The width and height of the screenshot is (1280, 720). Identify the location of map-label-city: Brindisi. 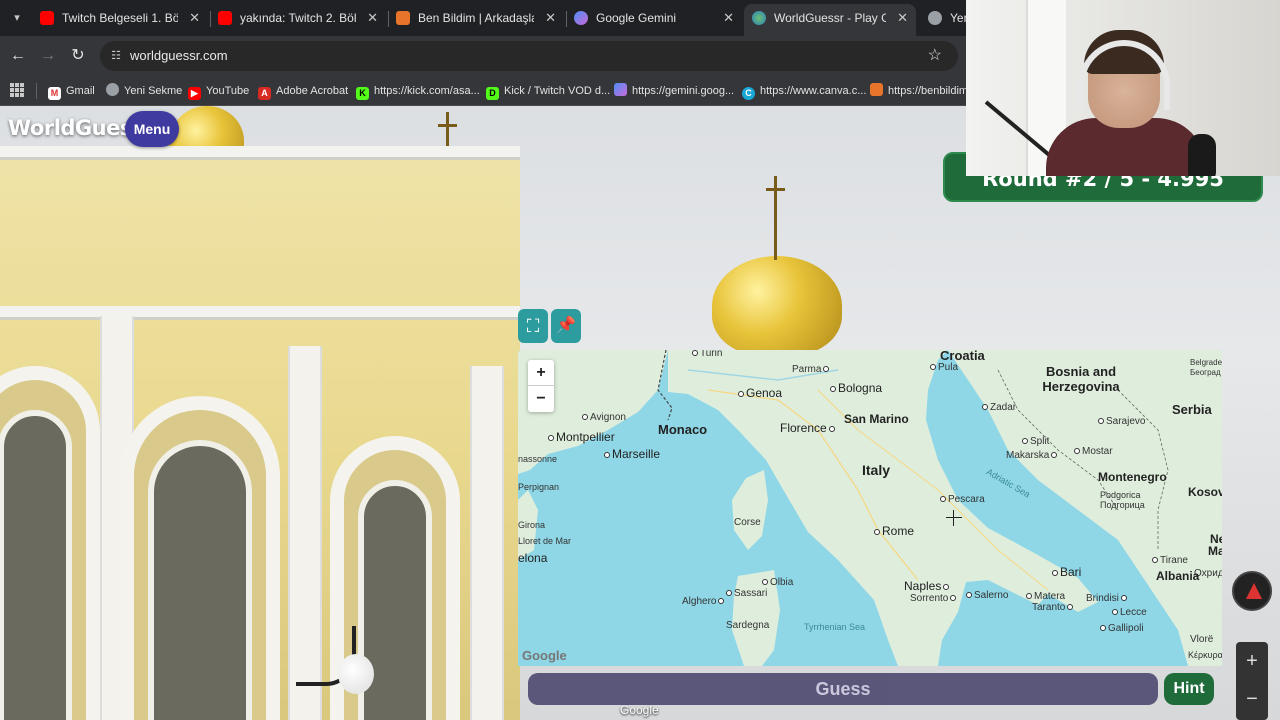
(1107, 598).